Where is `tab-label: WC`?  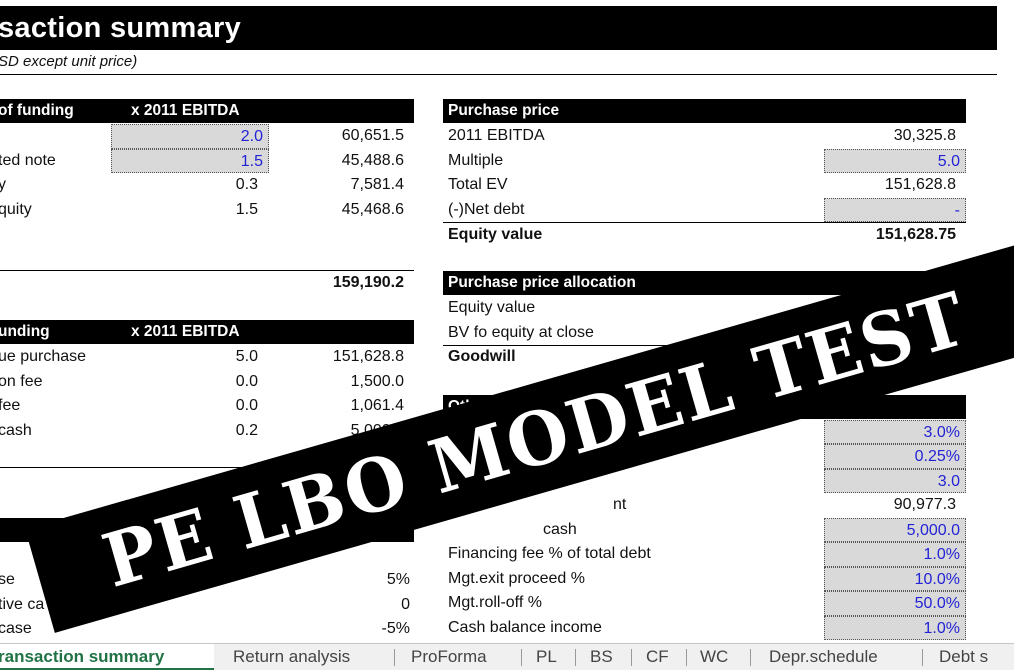 tab-label: WC is located at coordinates (714, 656).